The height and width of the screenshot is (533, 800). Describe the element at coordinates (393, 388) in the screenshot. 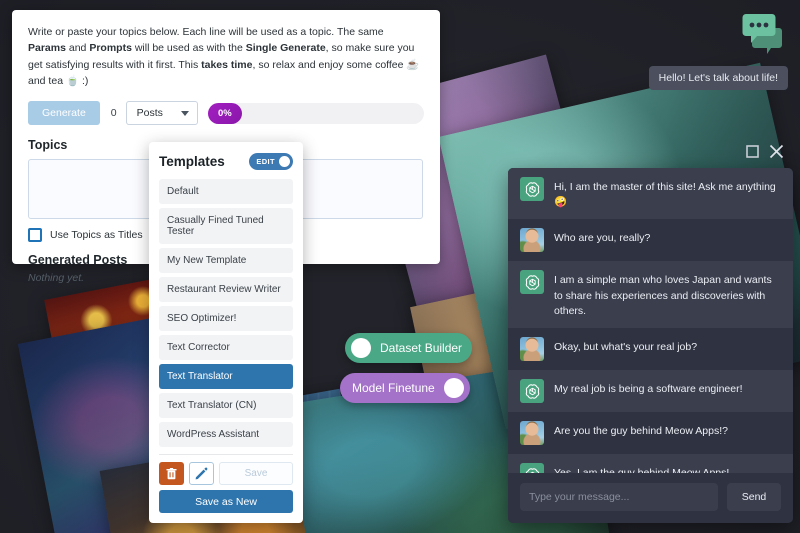

I see `model-finetune-label: Model Finetune` at that location.